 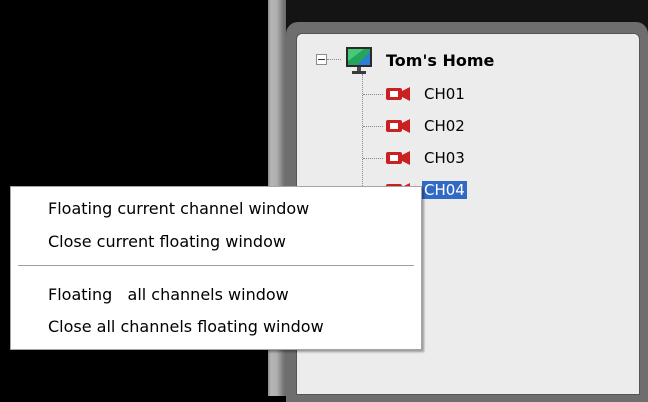 What do you see at coordinates (168, 295) in the screenshot?
I see `menu-item-floating-all-channels: Floating all channels window` at bounding box center [168, 295].